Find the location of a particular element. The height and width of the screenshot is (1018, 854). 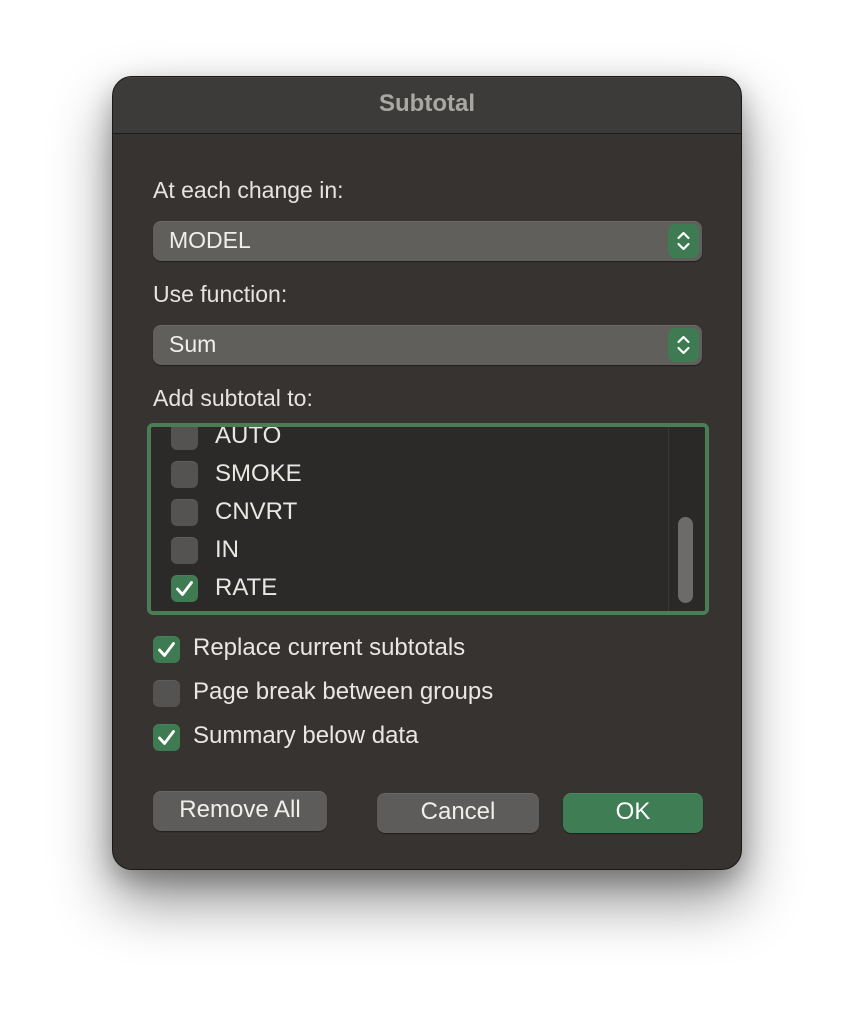

checkbox-auto is located at coordinates (184, 438).